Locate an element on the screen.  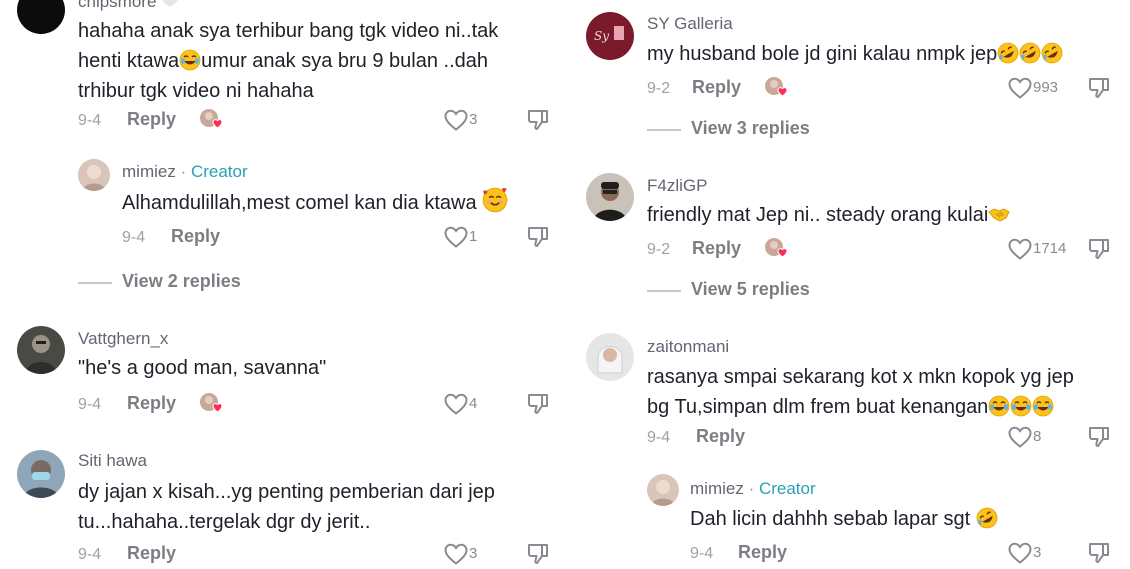
comment-line-part: Dah licin dahhh sebab lapar sgt is located at coordinates (833, 519).